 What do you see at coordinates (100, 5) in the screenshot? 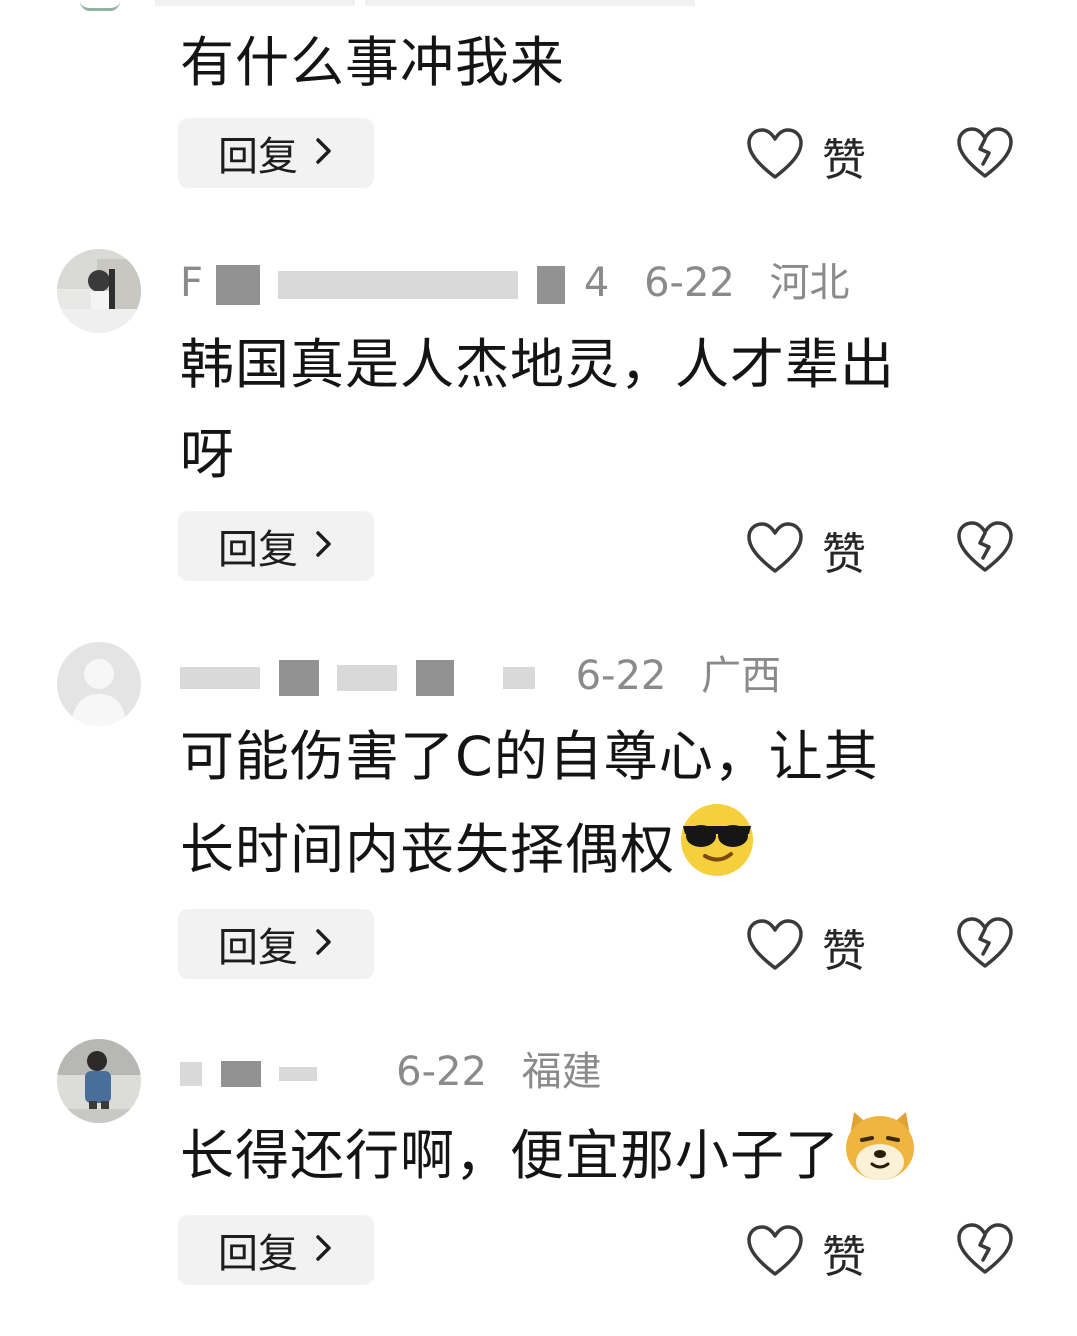
I see `top-cutoff-fragment` at bounding box center [100, 5].